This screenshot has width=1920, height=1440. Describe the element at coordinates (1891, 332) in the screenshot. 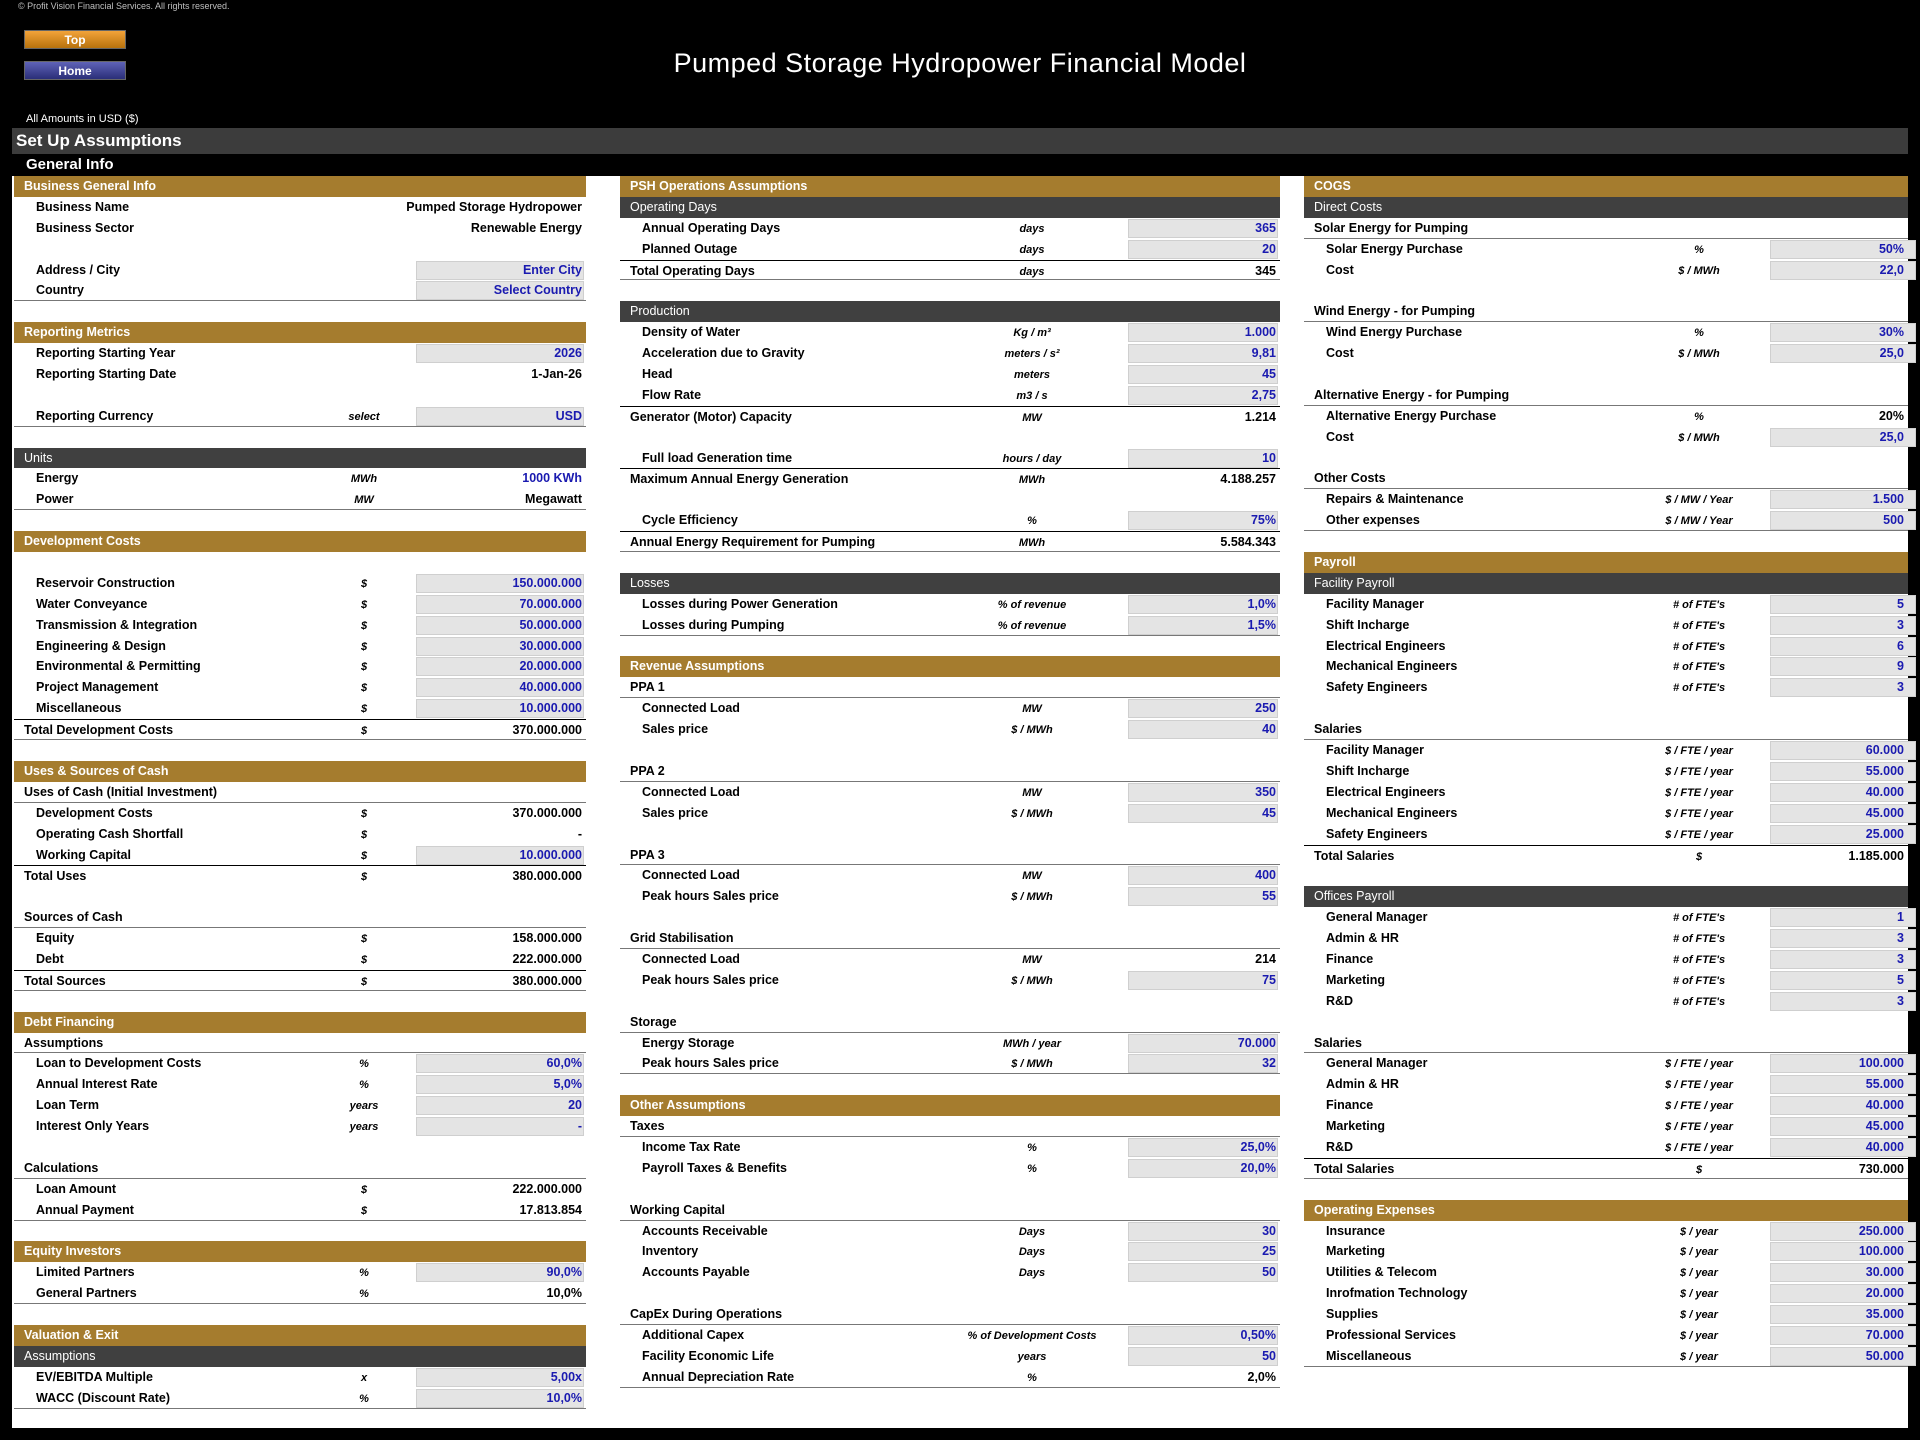

I see `input-value: 30%` at that location.